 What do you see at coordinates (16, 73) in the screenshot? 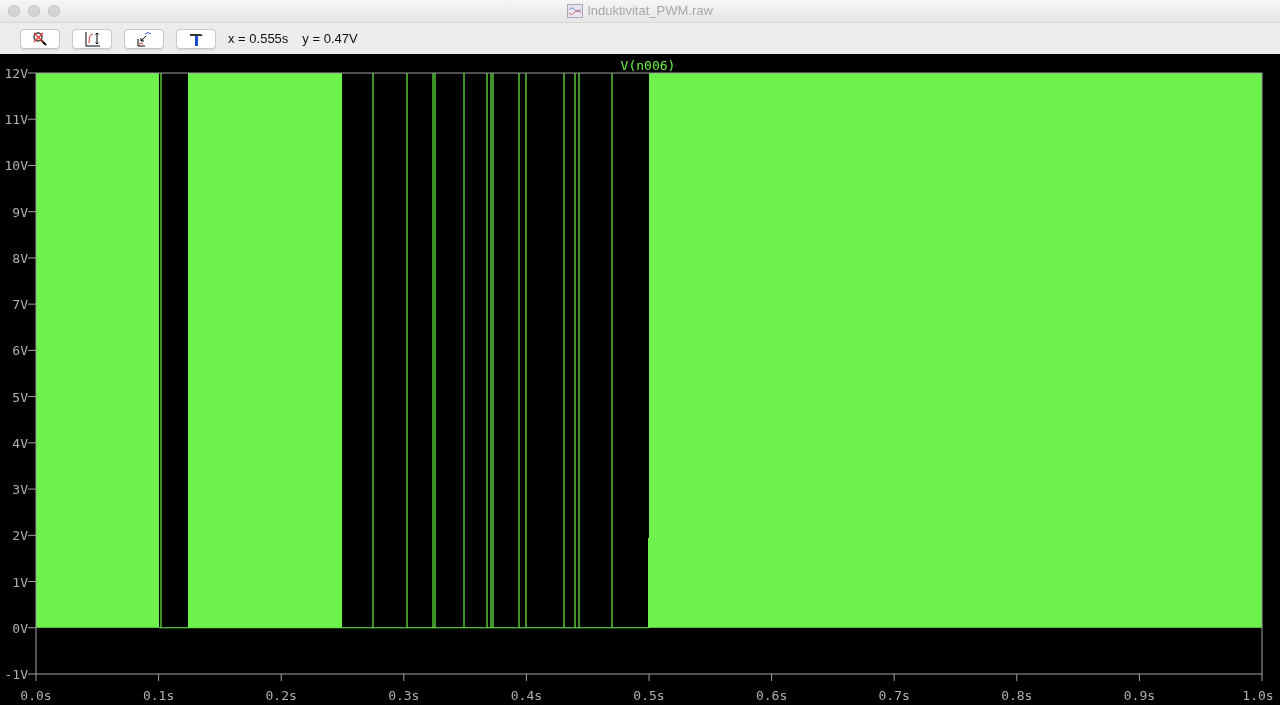
I see `y-tick-label: 12V` at bounding box center [16, 73].